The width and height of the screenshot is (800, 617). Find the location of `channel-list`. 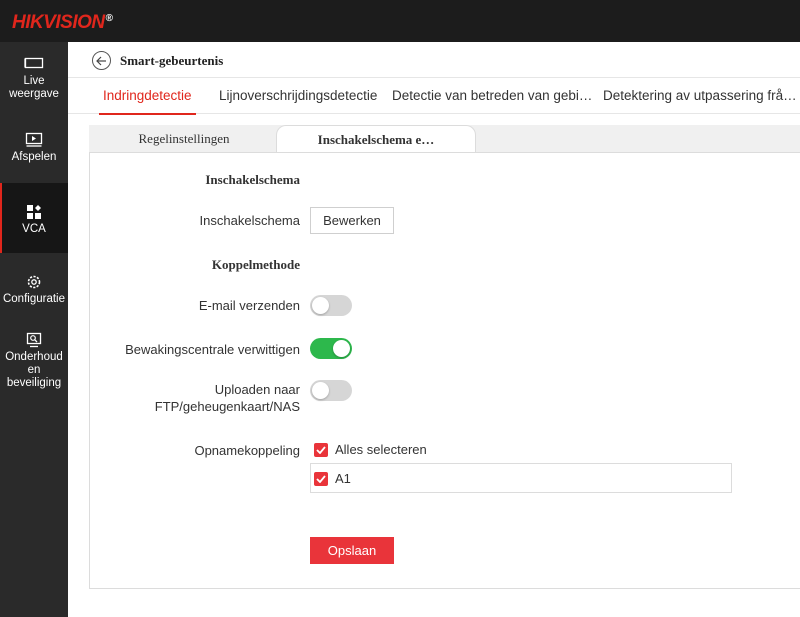

channel-list is located at coordinates (521, 478).